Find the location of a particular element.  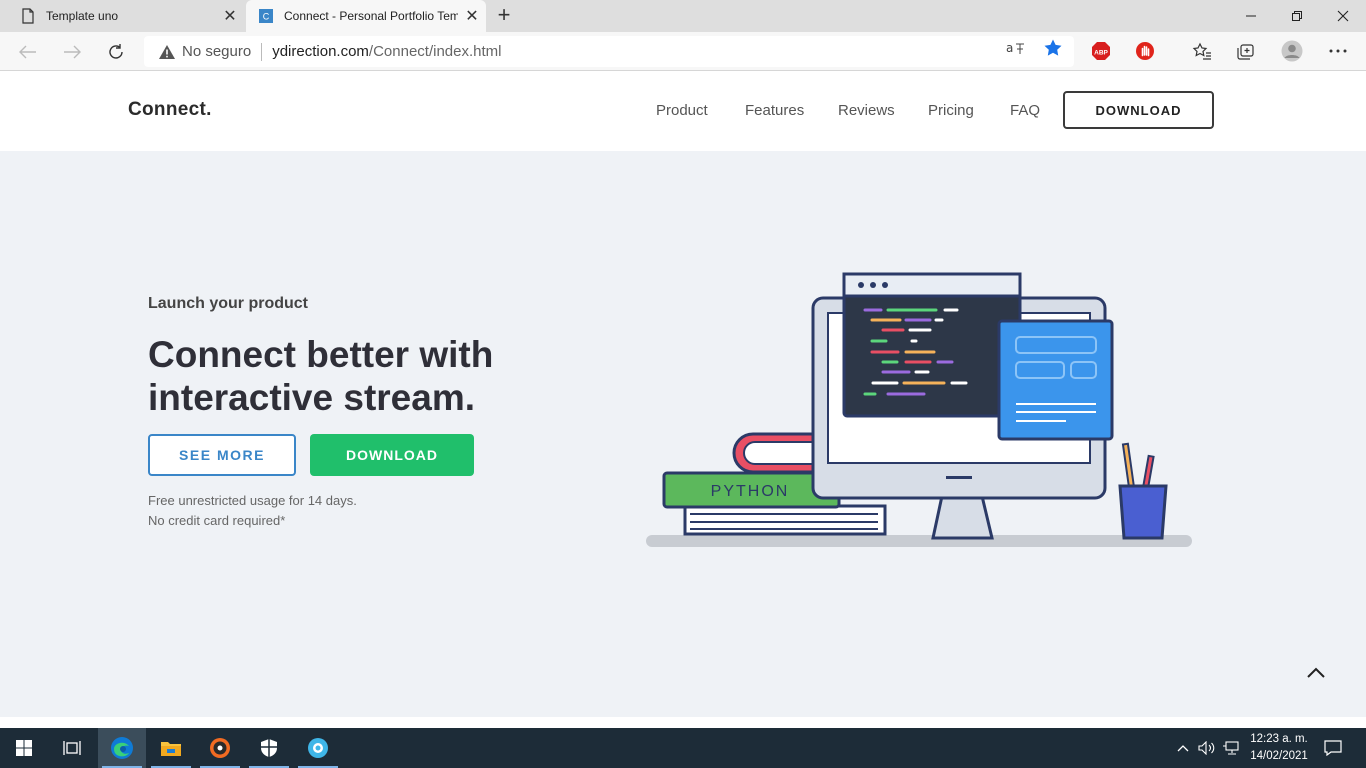

hero-eyebrow: Launch your product is located at coordinates (228, 303).